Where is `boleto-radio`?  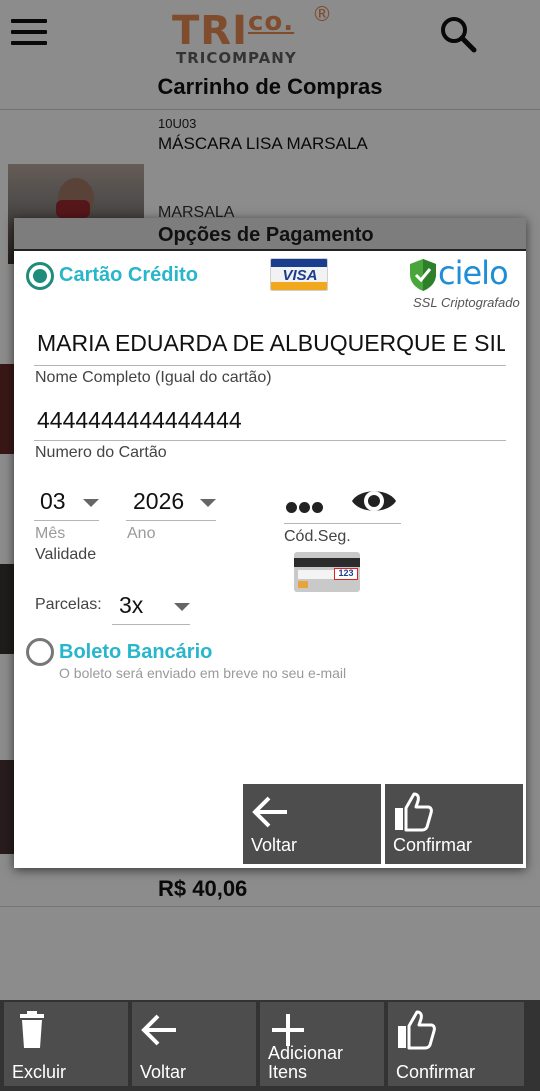 boleto-radio is located at coordinates (40, 652).